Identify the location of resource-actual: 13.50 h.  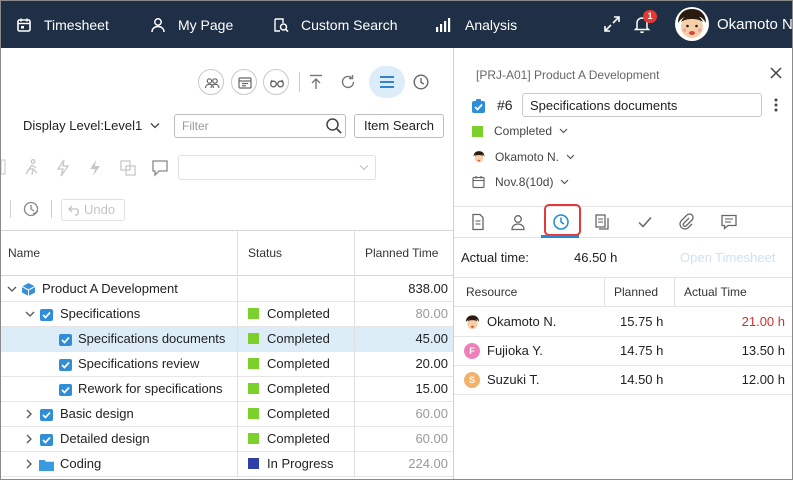
(763, 350).